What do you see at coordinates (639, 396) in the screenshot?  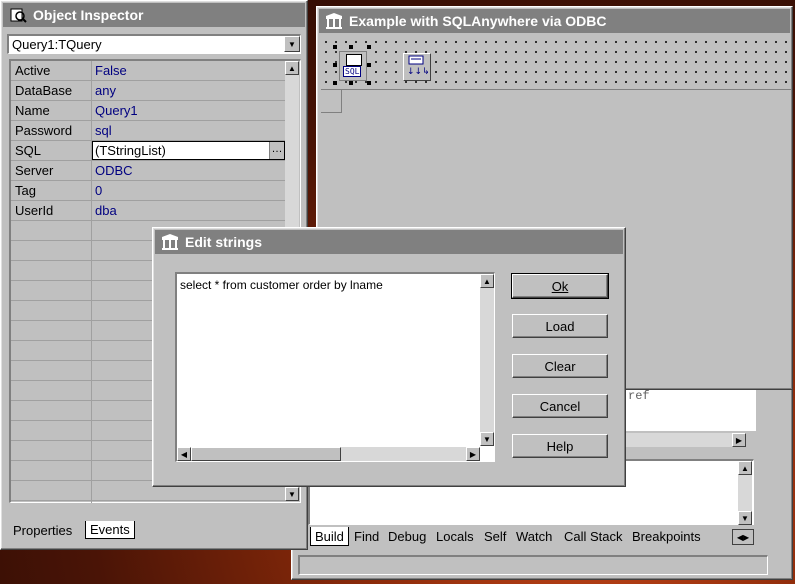 I see `code-fragment: ref` at bounding box center [639, 396].